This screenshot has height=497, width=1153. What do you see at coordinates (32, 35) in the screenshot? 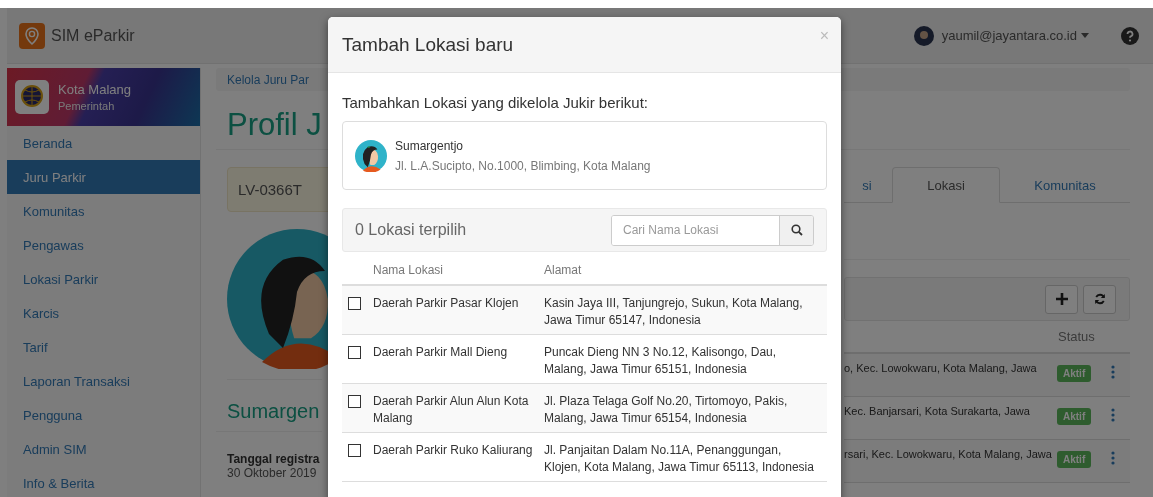
I see `location-pin-logo-icon` at bounding box center [32, 35].